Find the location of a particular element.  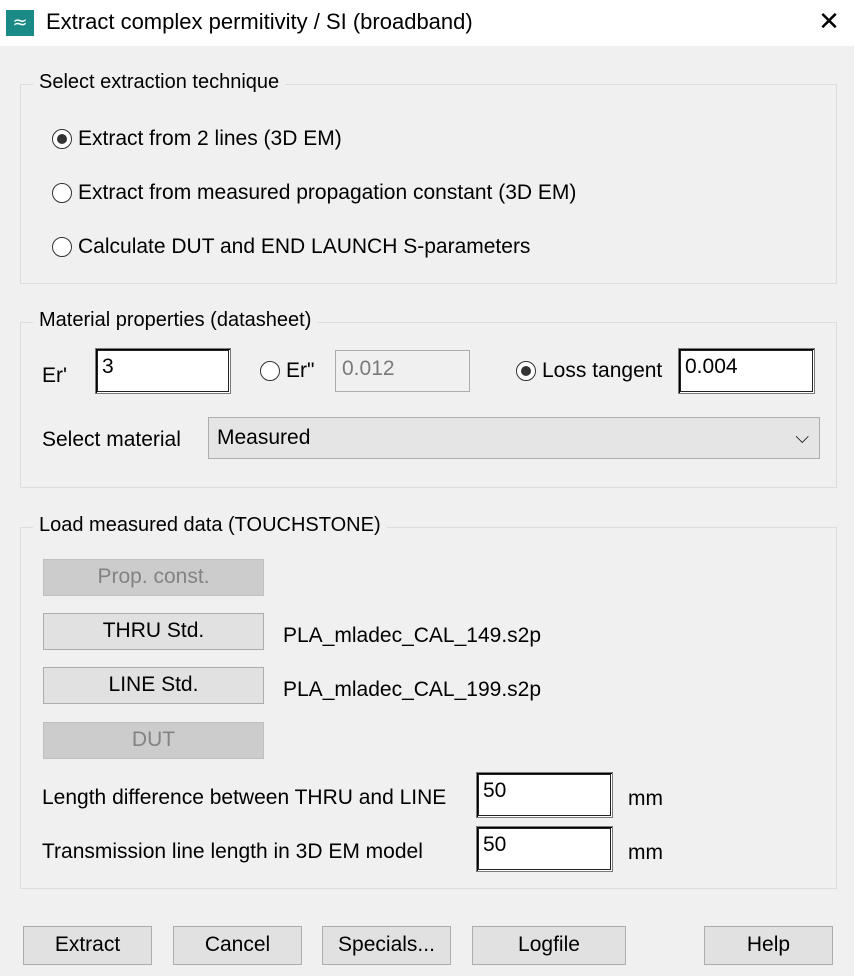

radio-er-double: Er" is located at coordinates (287, 371).